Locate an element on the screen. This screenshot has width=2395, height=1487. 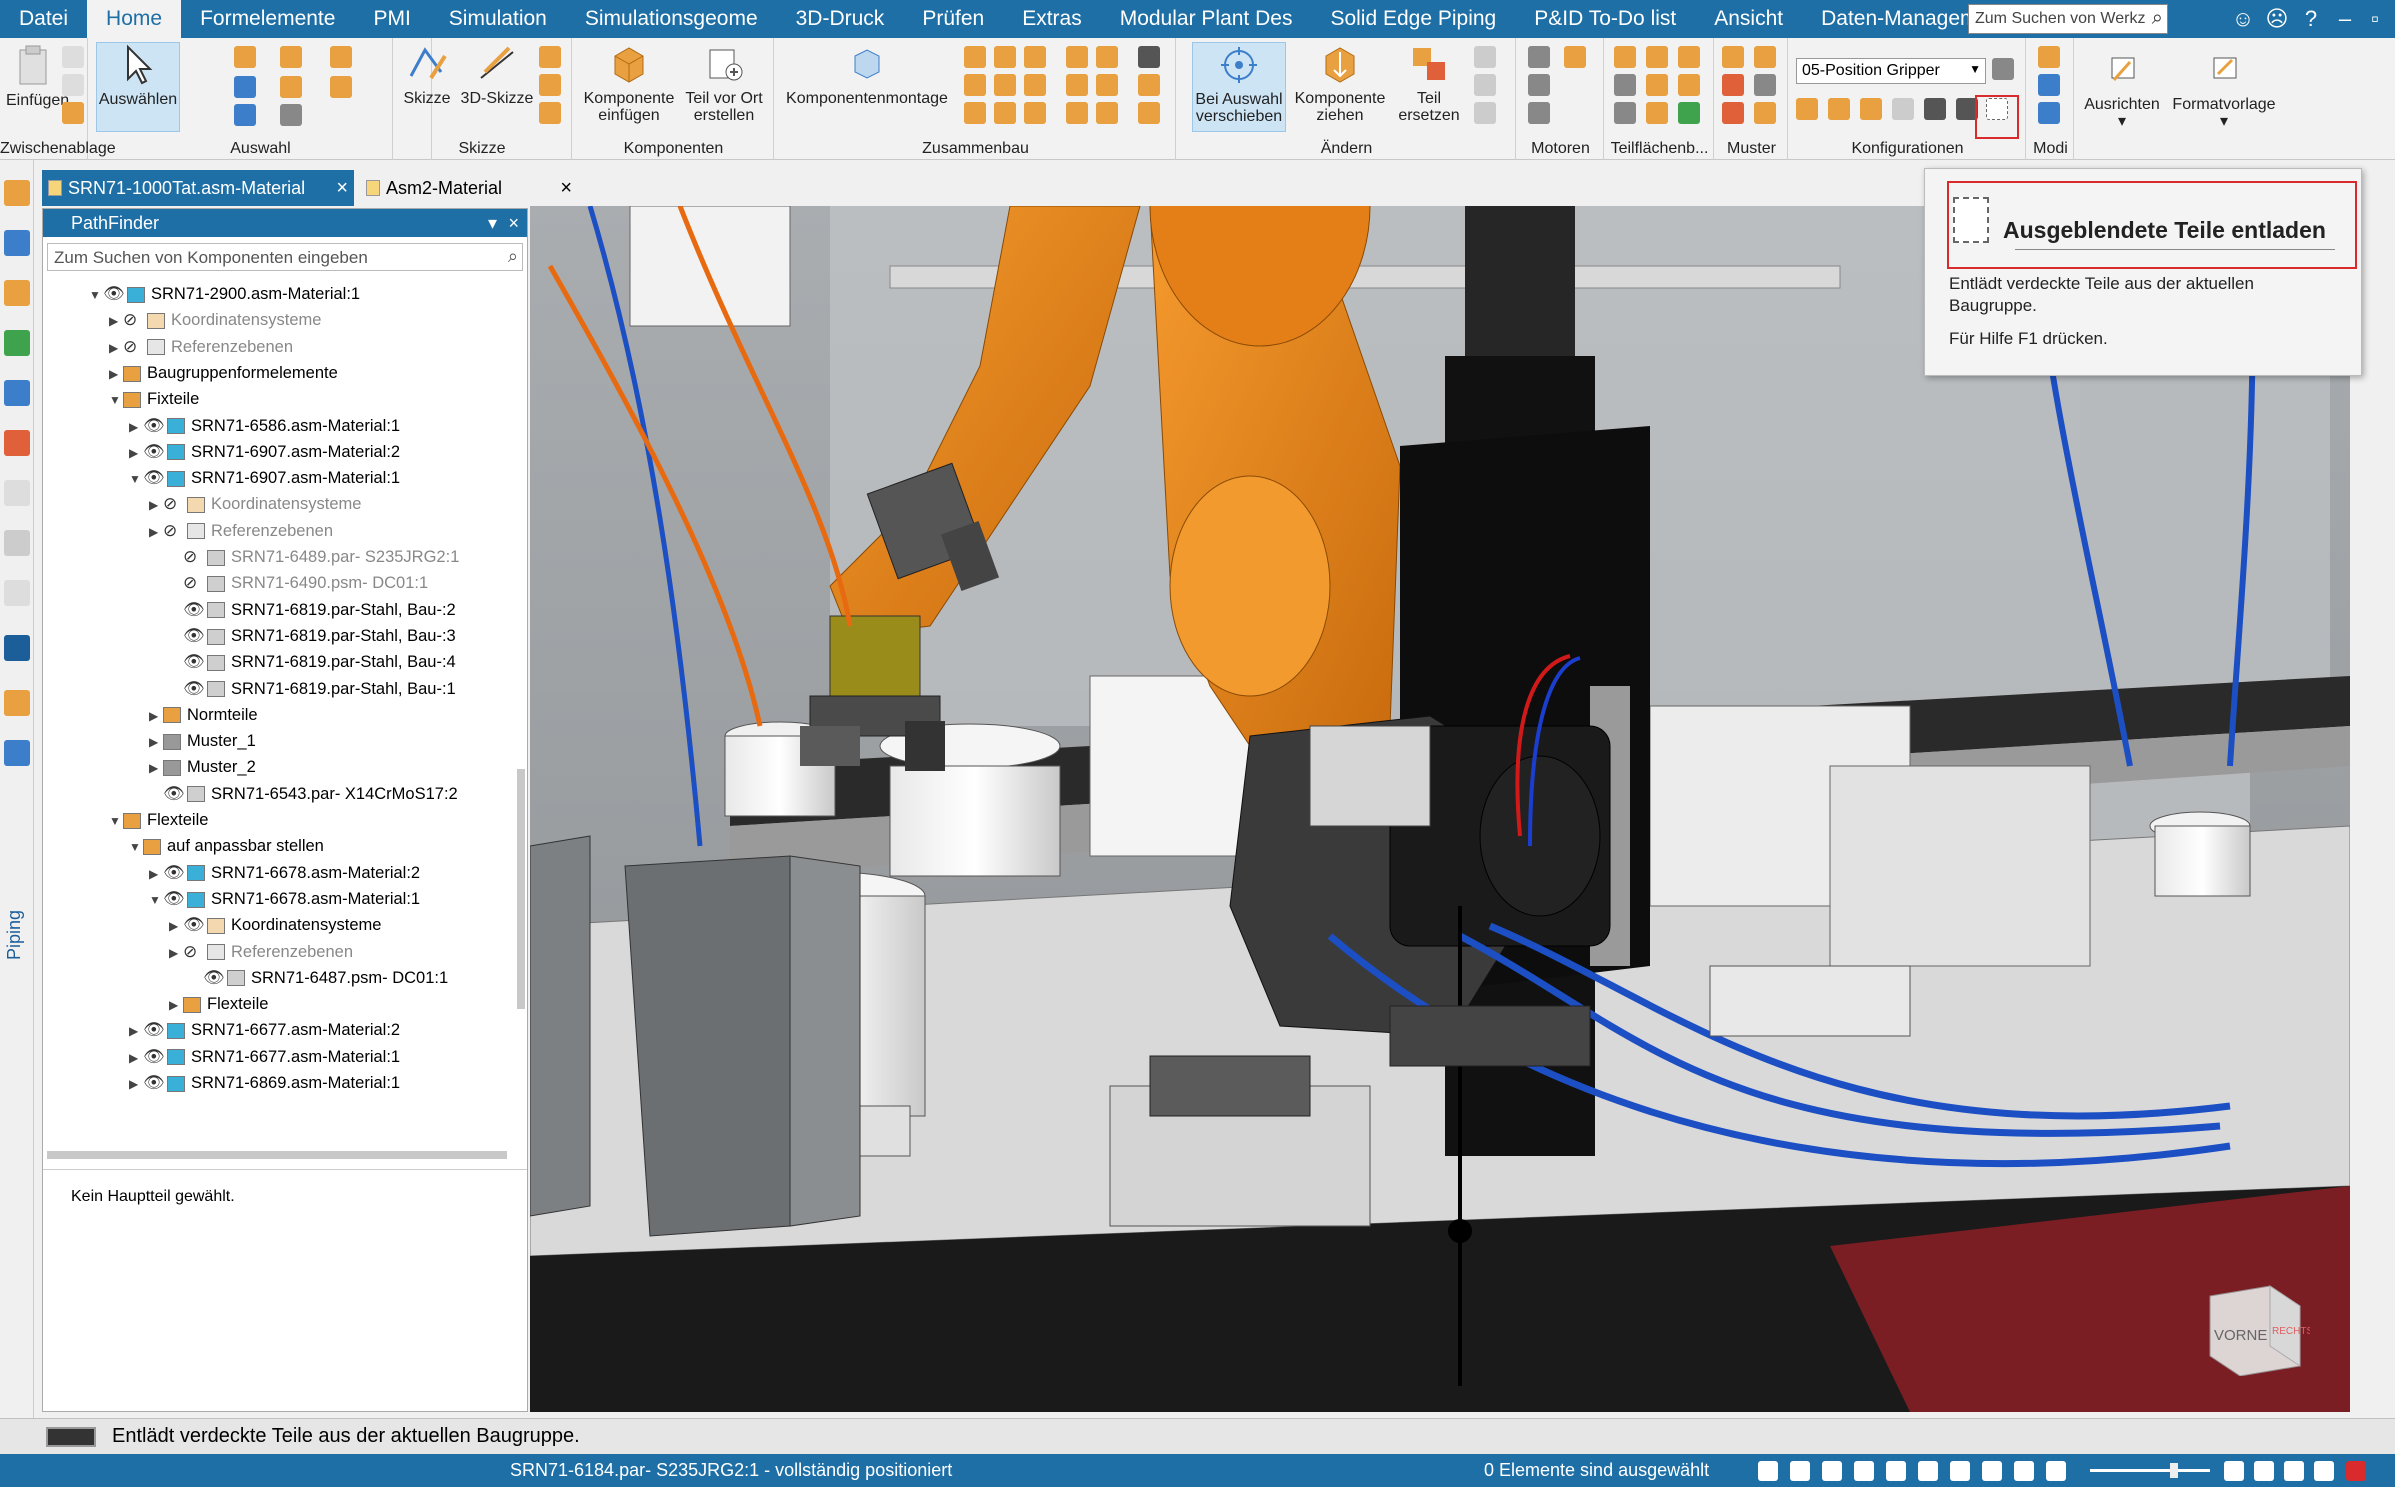
select-window-icon is located at coordinates (245, 115).